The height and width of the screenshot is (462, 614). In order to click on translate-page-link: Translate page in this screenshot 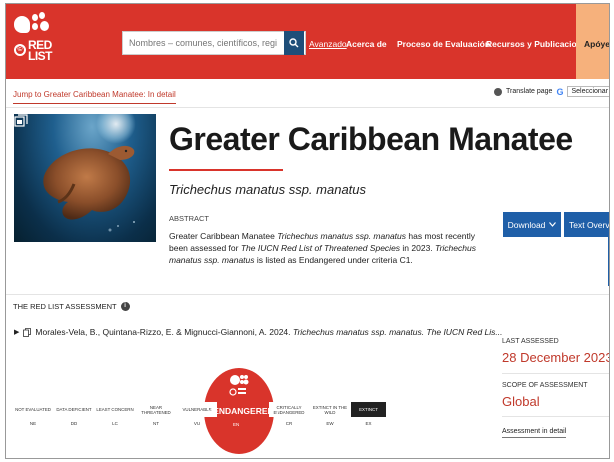, I will do `click(529, 91)`.